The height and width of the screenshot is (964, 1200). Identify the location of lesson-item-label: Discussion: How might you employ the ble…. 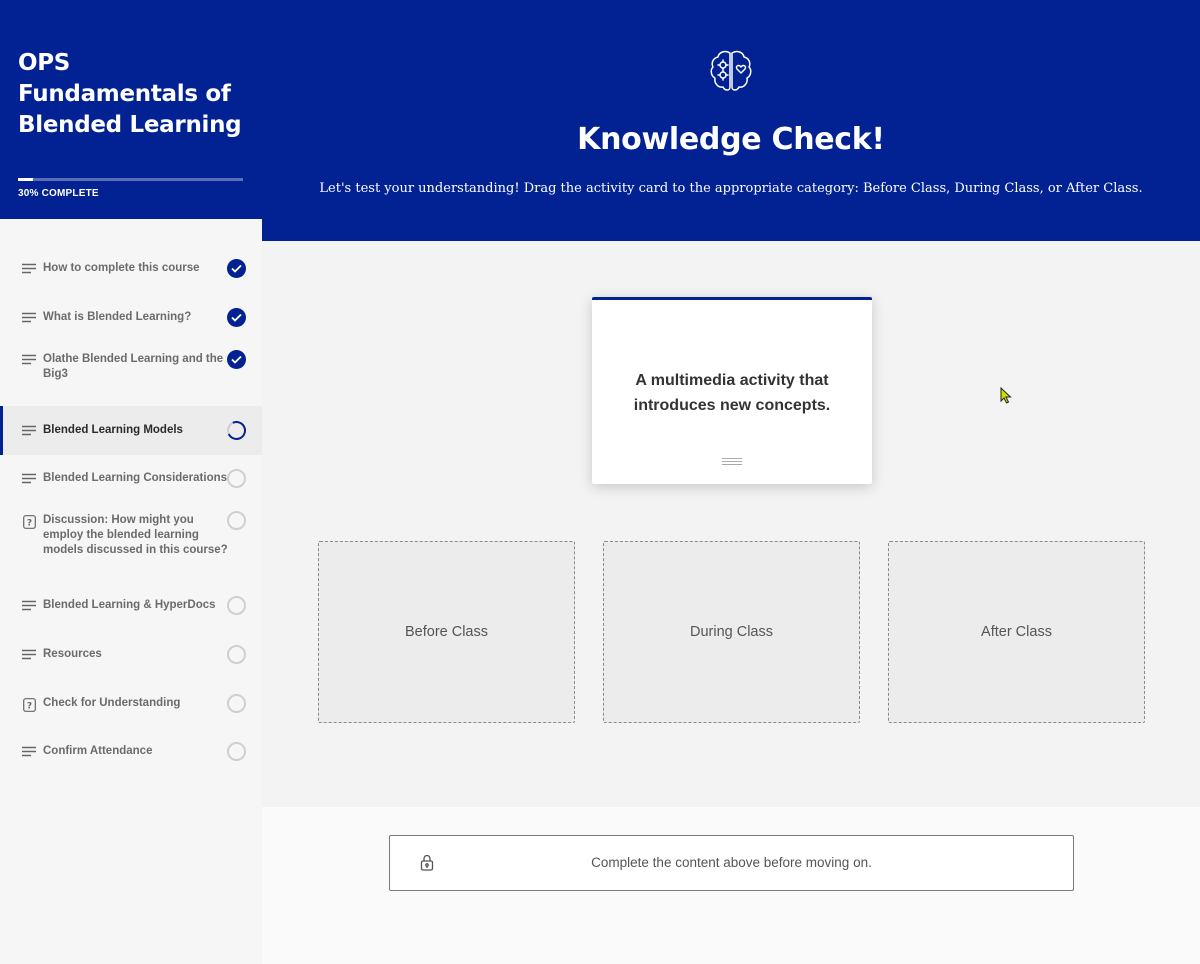
(135, 535).